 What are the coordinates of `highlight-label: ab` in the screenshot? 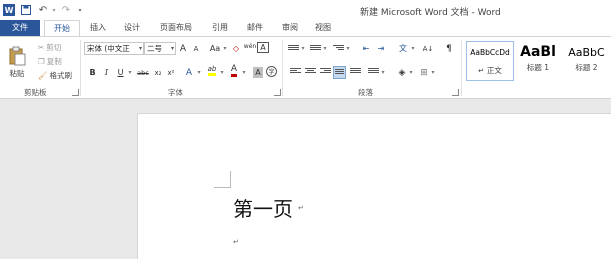 It's located at (212, 70).